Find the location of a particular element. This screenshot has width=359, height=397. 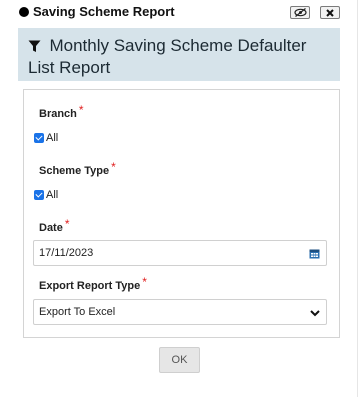

title-bullet-icon is located at coordinates (24, 12).